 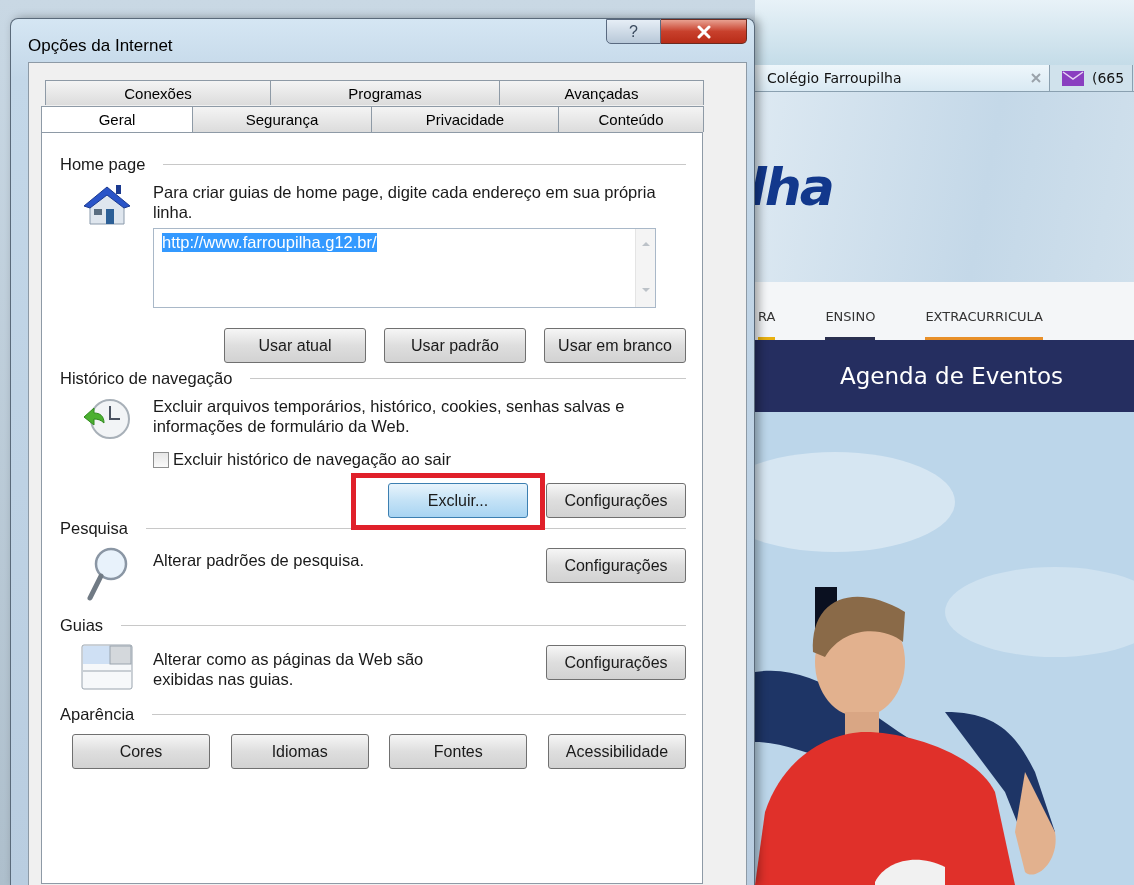 I want to click on window-title: Opções da Internet, so click(x=100, y=46).